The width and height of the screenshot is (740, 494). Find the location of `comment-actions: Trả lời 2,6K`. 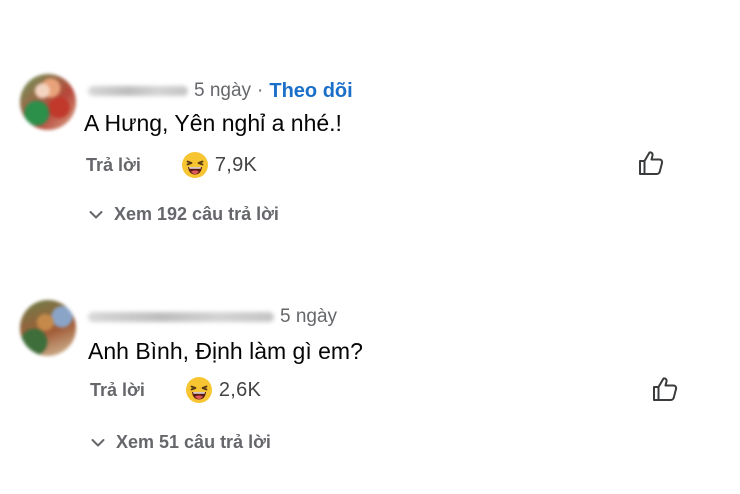

comment-actions: Trả lời 2,6K is located at coordinates (175, 390).